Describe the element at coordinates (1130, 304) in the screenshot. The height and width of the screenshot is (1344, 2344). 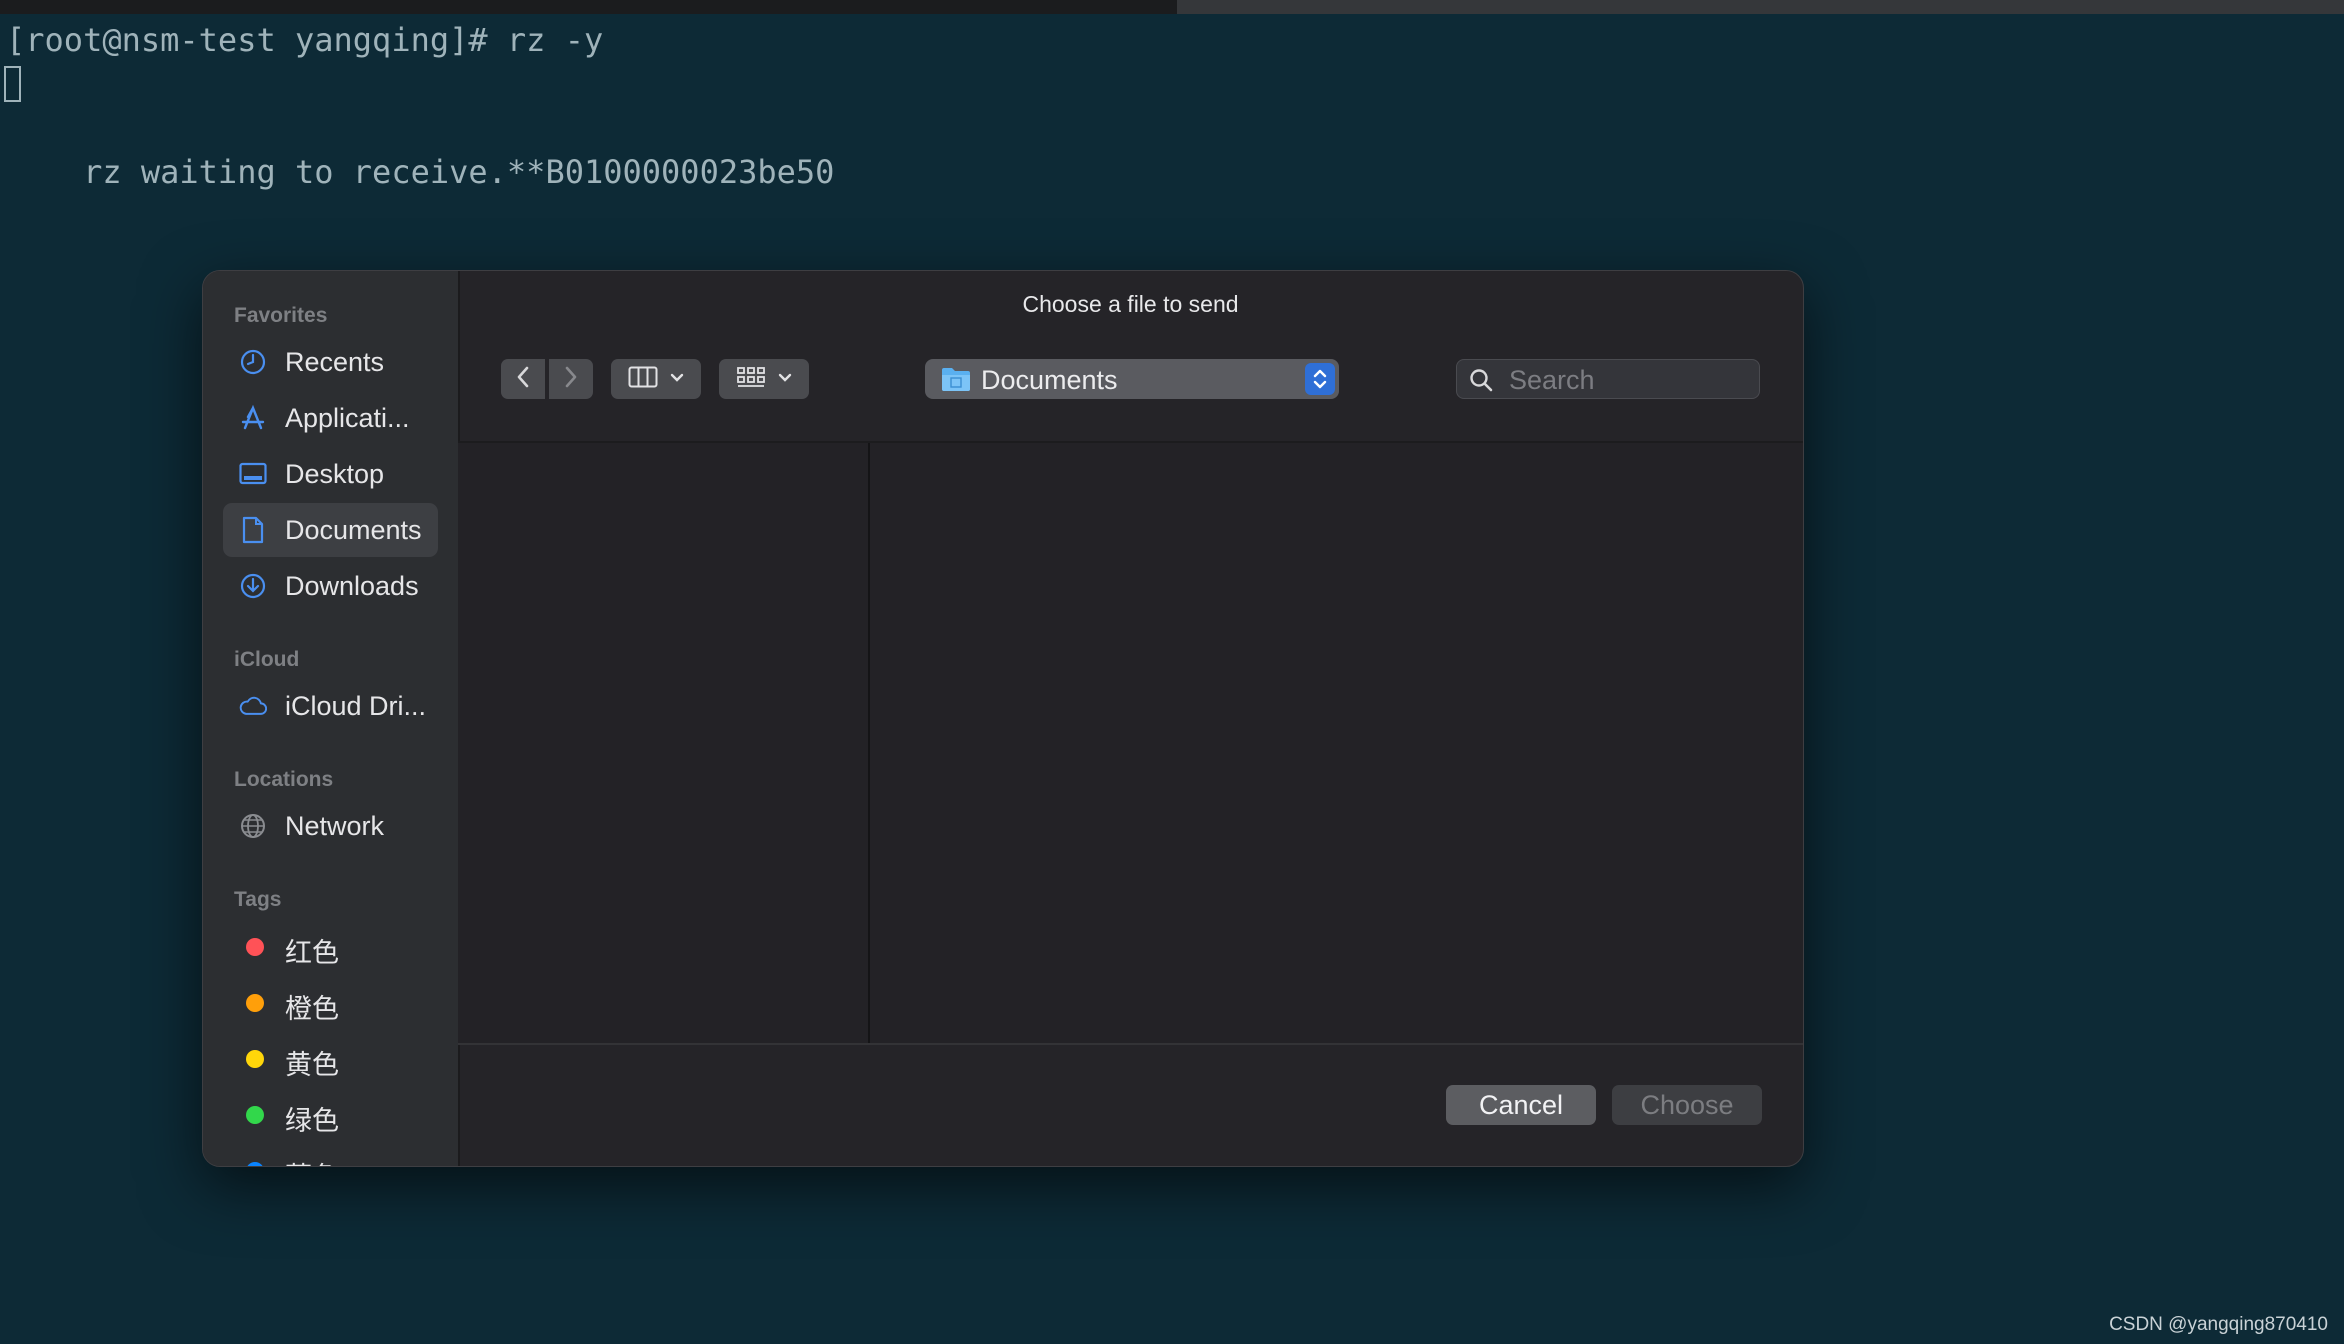
I see `dialog-title: Choose a file to send` at that location.